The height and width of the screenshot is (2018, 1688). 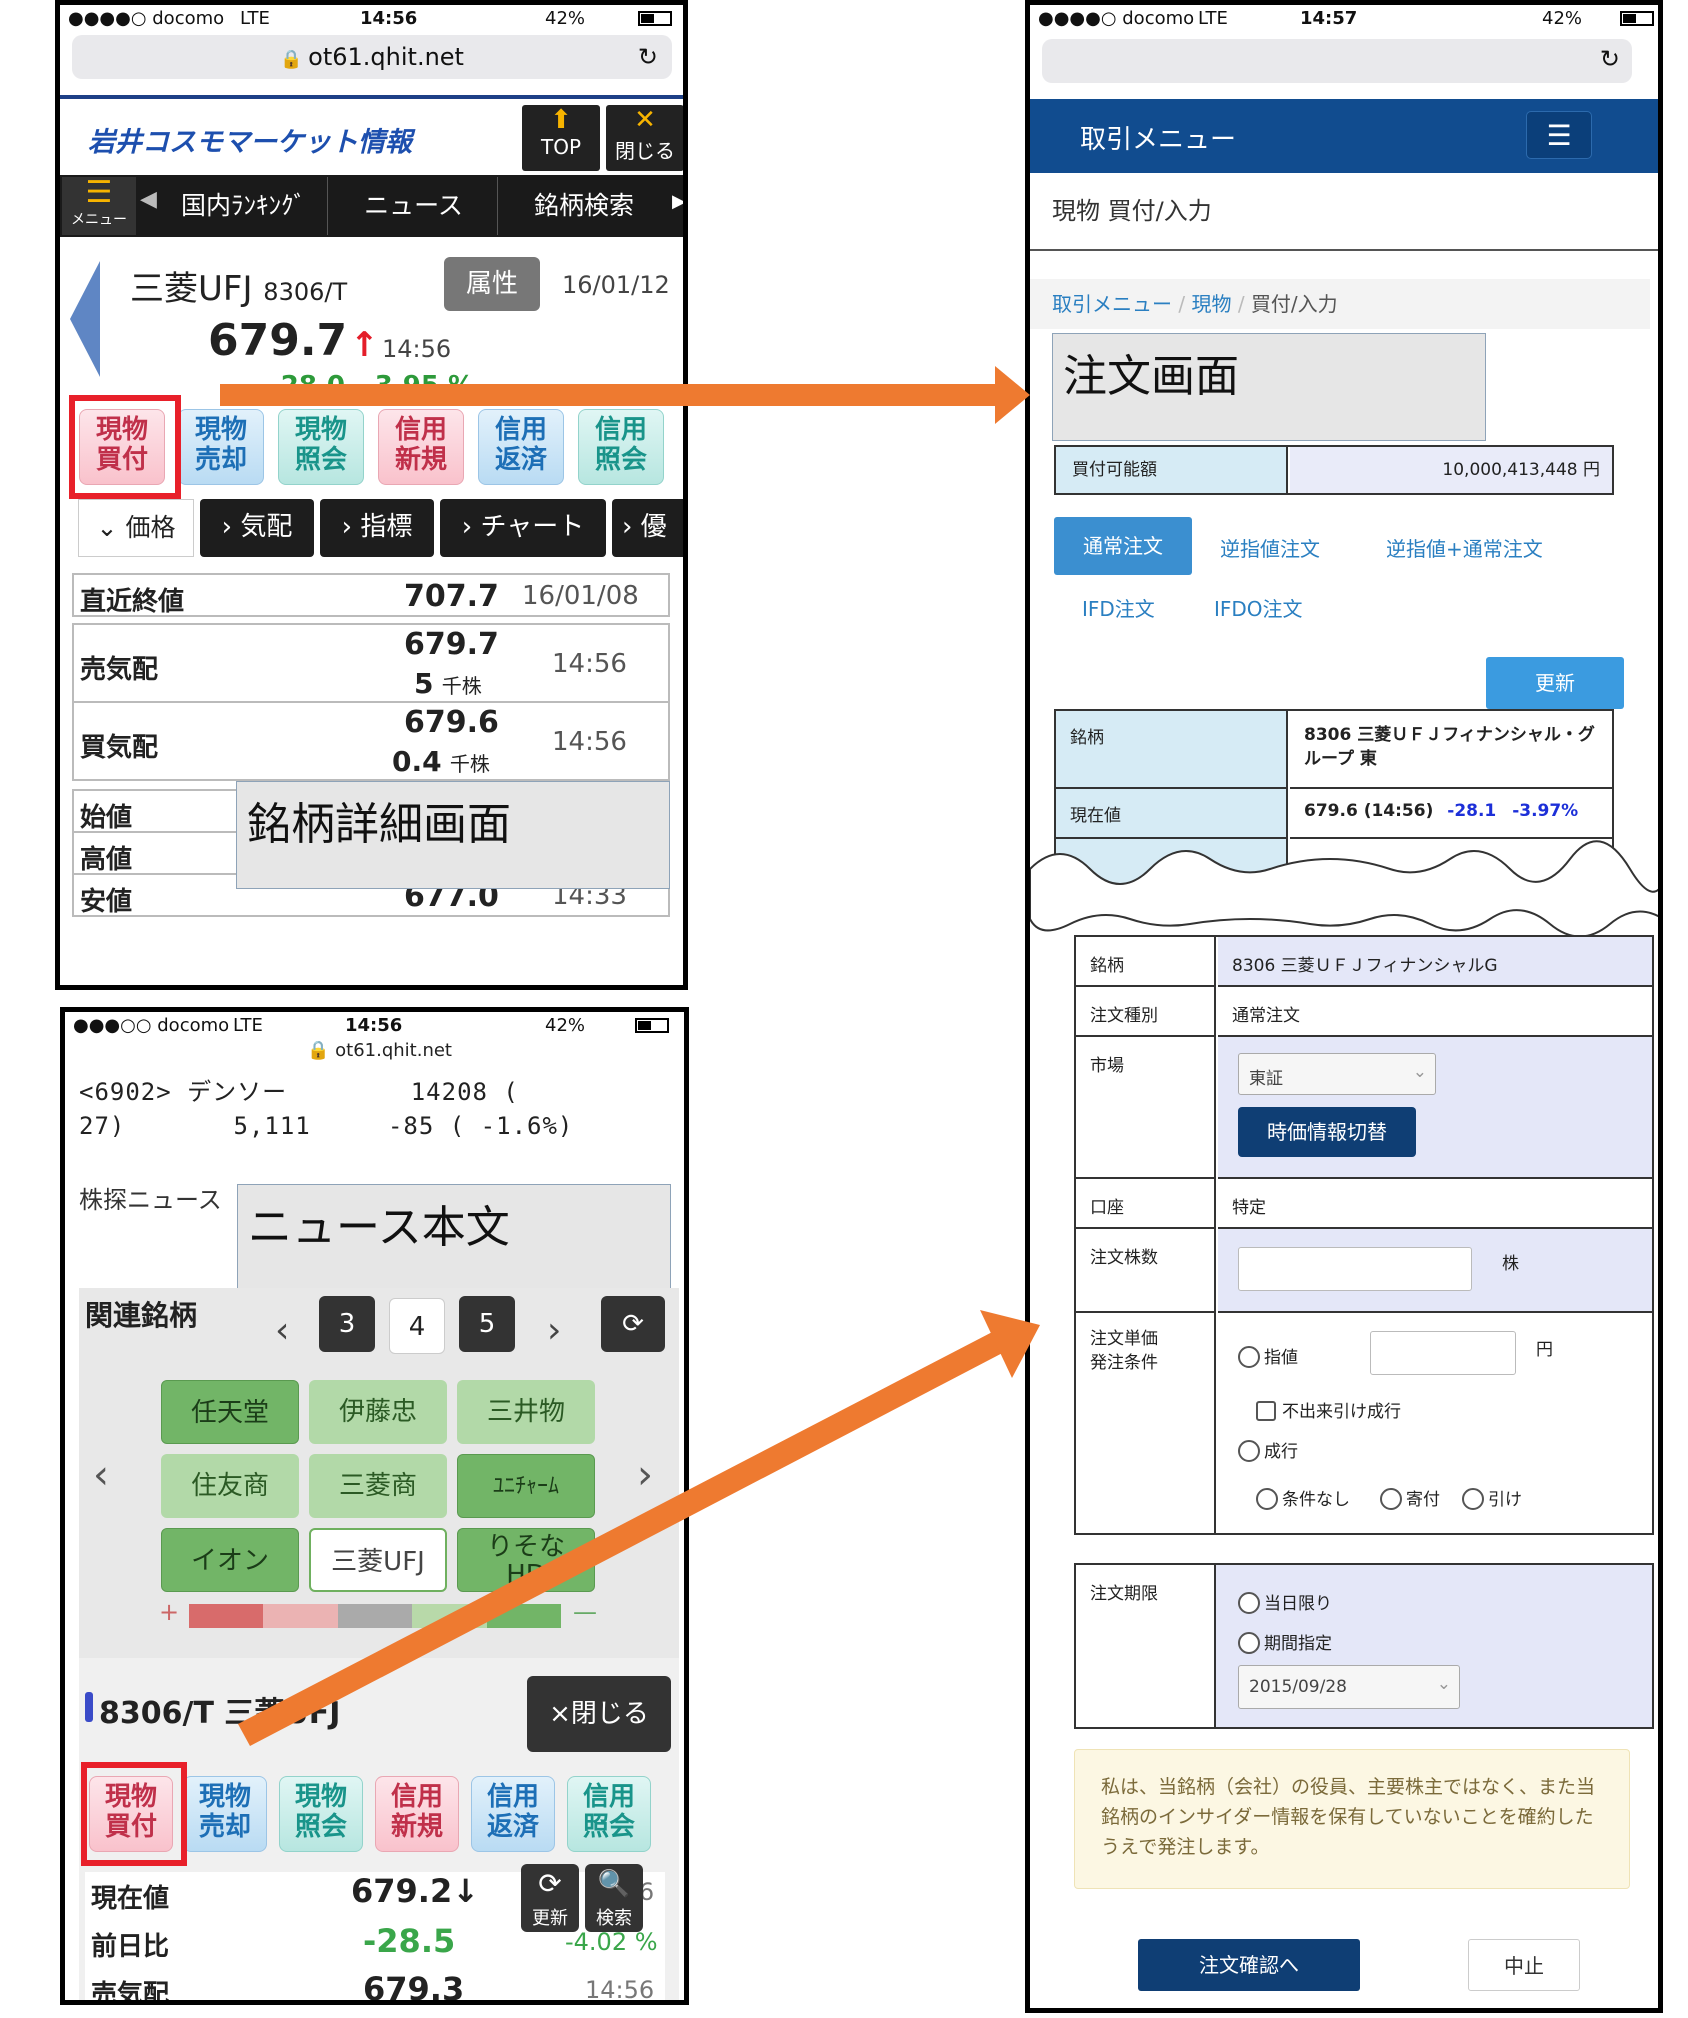 I want to click on tab-stop-normal-order: 逆指値+通常注文, so click(x=1464, y=547).